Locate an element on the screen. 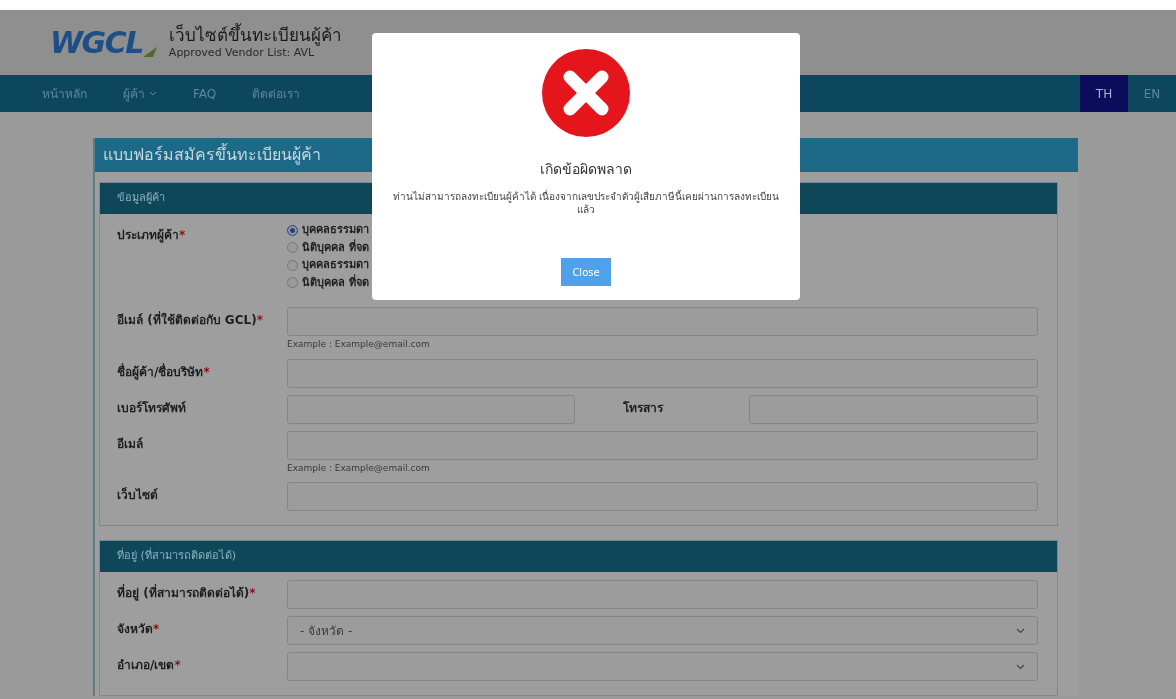 Image resolution: width=1176 pixels, height=699 pixels. field-label: อีเมล์ is located at coordinates (130, 444).